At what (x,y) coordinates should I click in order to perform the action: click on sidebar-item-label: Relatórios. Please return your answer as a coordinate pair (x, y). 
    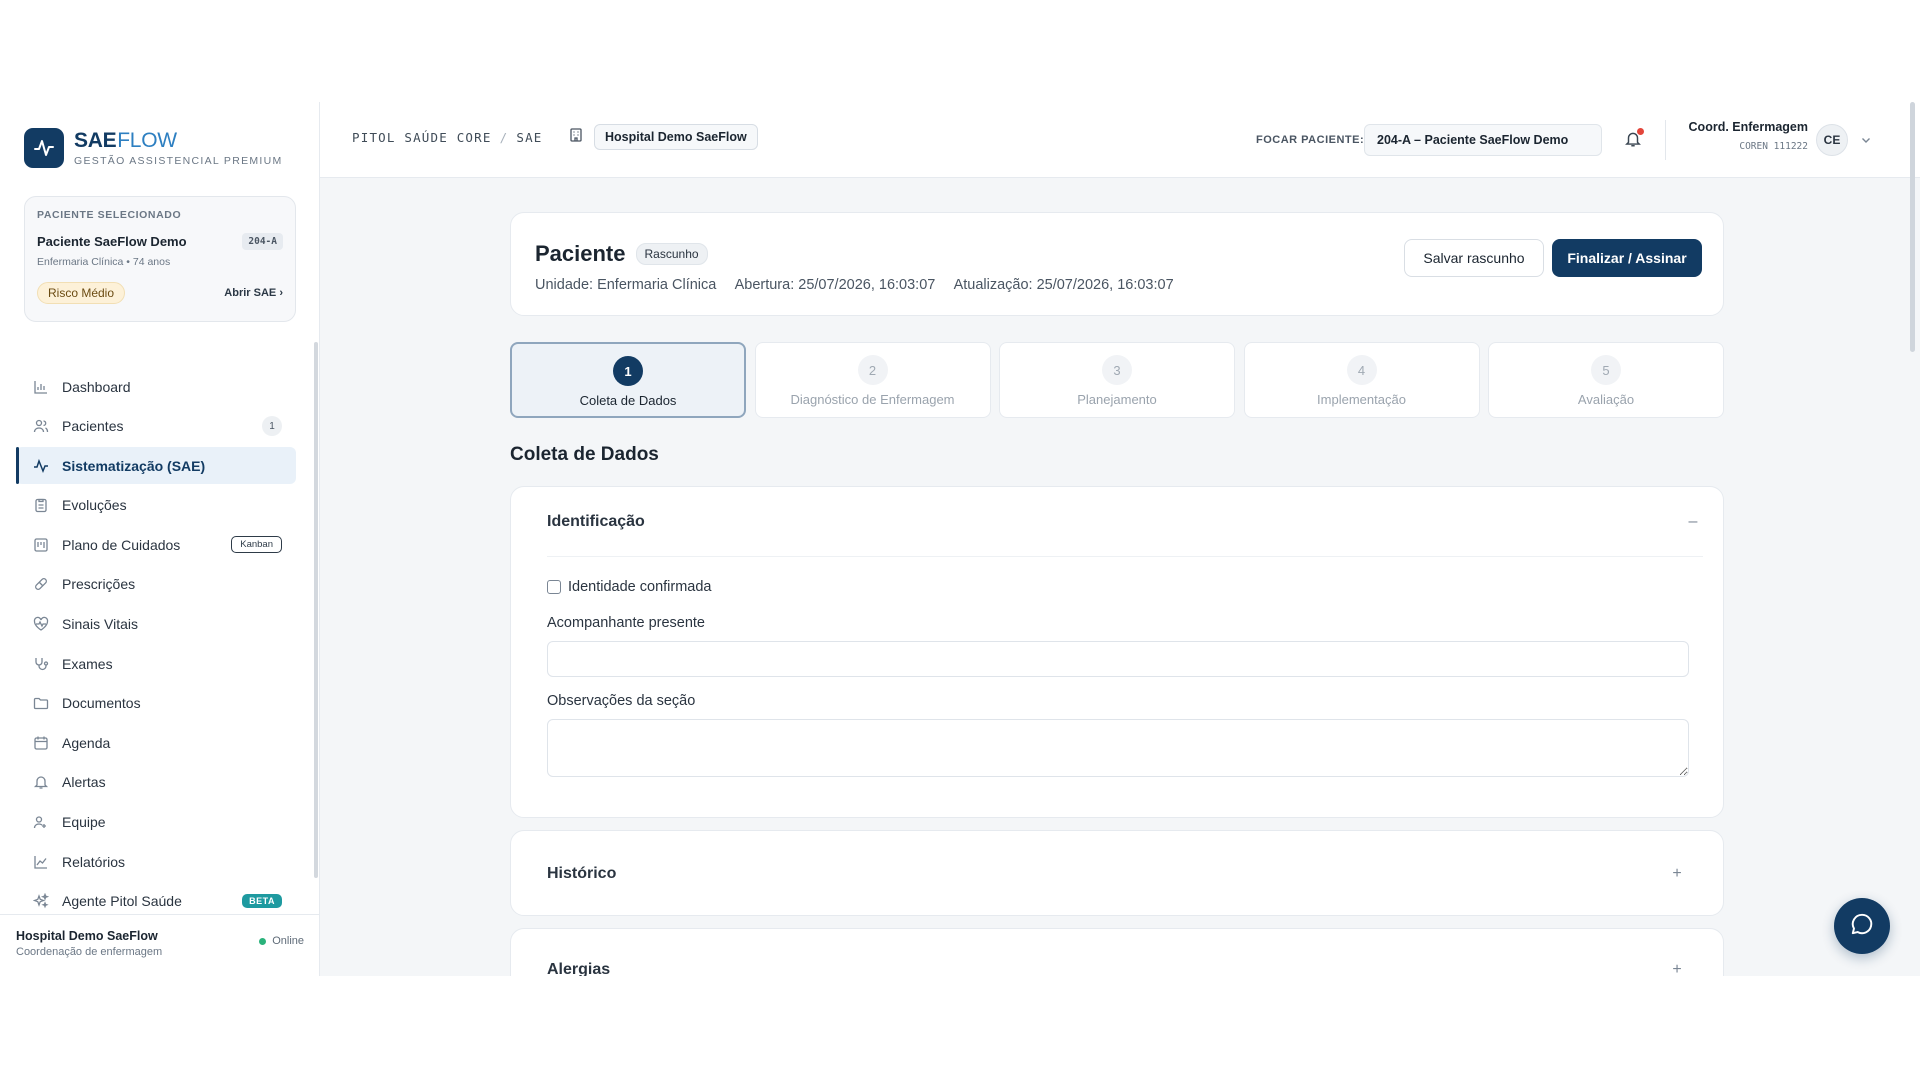
    Looking at the image, I should click on (94, 861).